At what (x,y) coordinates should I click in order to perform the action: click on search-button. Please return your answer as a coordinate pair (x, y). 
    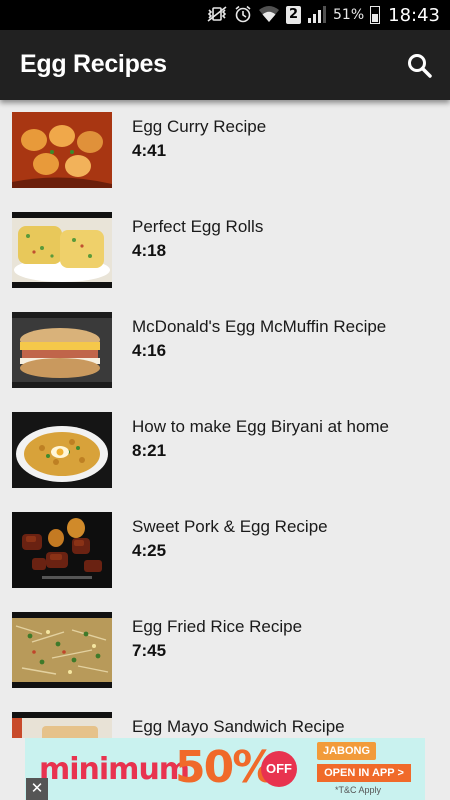
    Looking at the image, I should click on (420, 66).